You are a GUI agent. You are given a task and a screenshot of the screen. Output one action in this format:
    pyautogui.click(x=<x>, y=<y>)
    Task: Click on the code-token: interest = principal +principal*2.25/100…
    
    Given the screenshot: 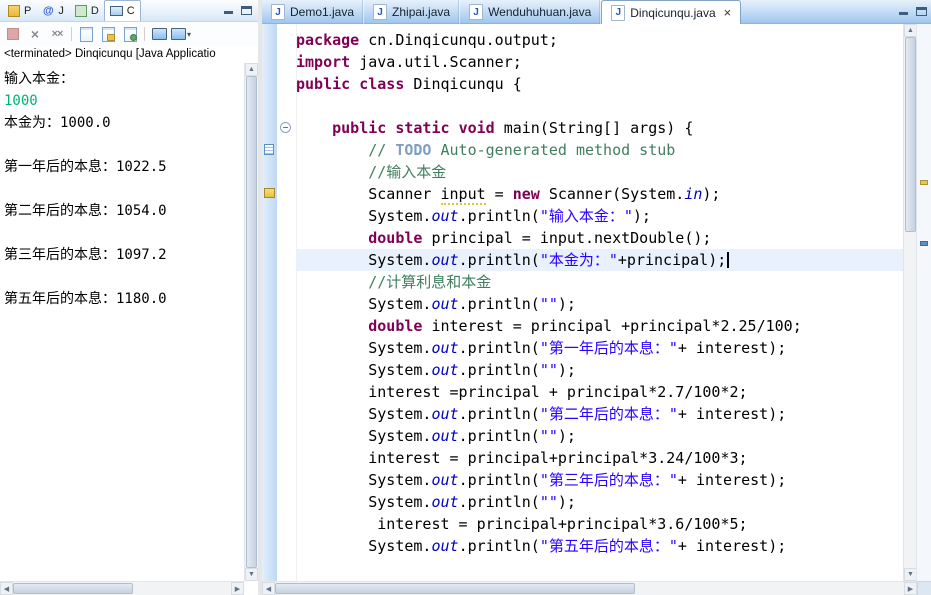 What is the action you would take?
    pyautogui.click(x=612, y=326)
    